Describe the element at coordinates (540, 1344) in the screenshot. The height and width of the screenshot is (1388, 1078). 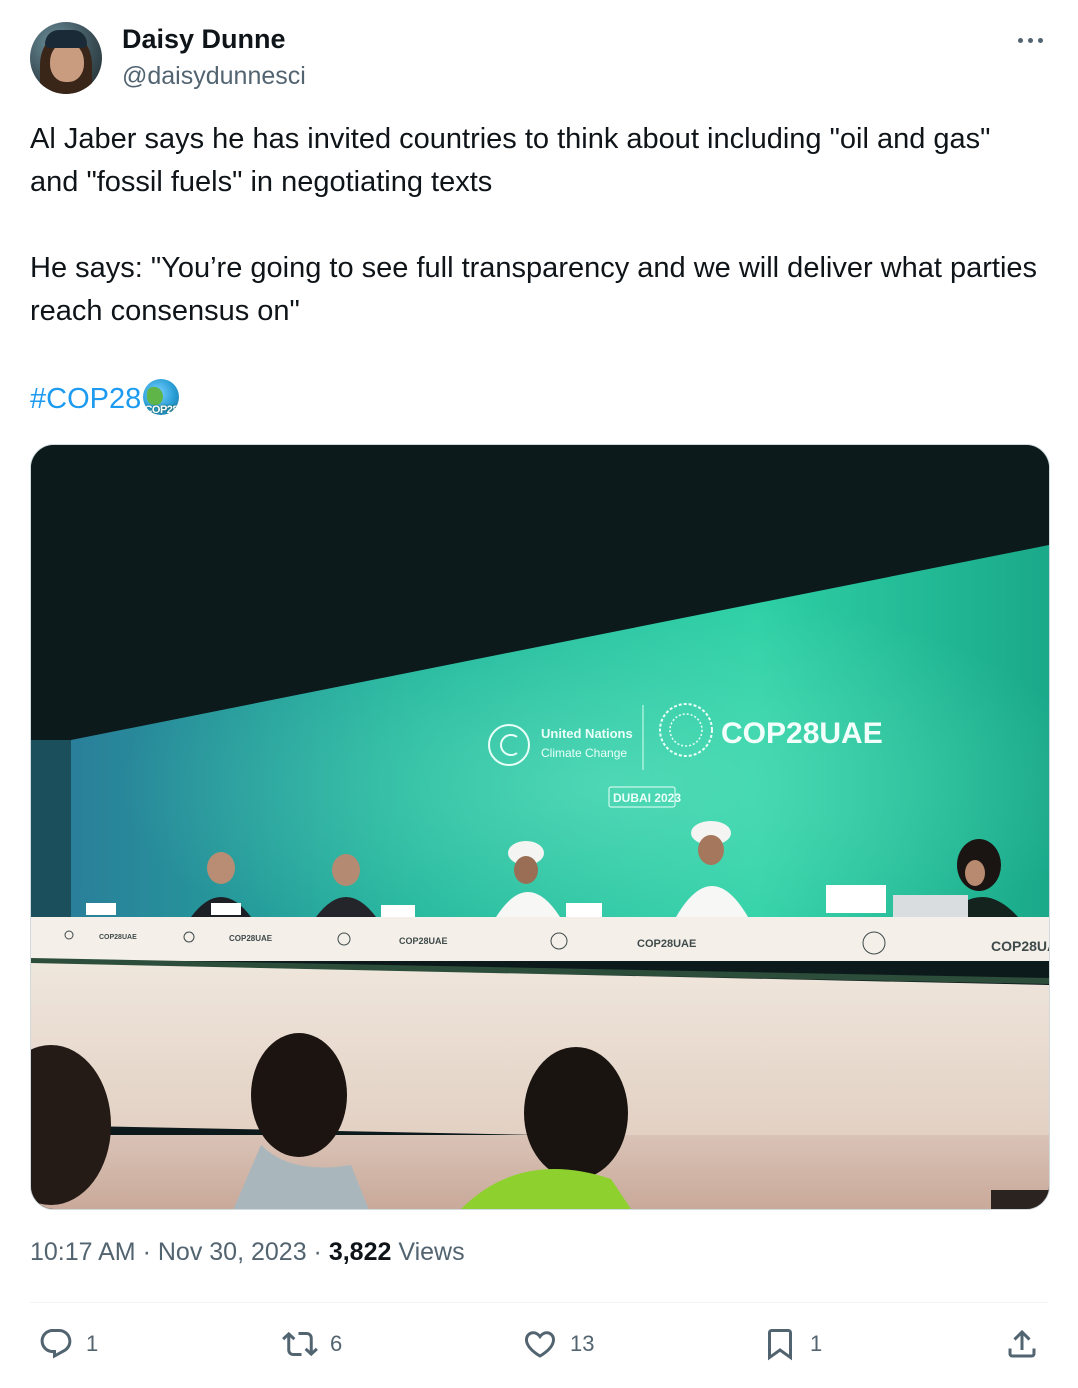
I see `like-icon` at that location.